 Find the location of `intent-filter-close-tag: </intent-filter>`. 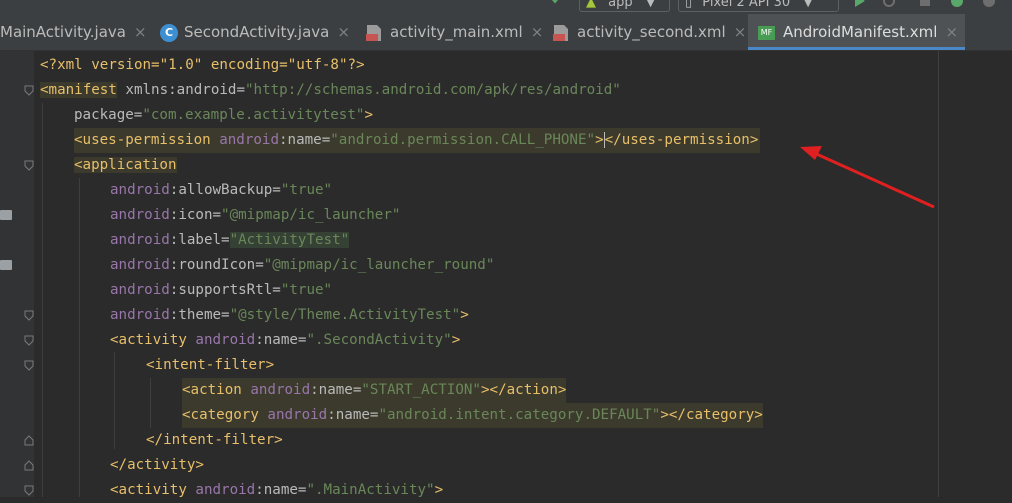

intent-filter-close-tag: </intent-filter> is located at coordinates (214, 440).